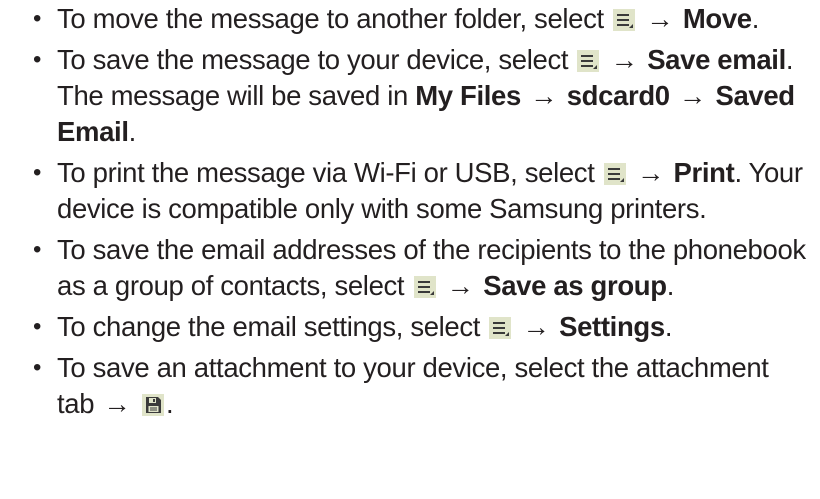 This screenshot has width=820, height=499. What do you see at coordinates (704, 172) in the screenshot?
I see `menu-option-print: Print` at bounding box center [704, 172].